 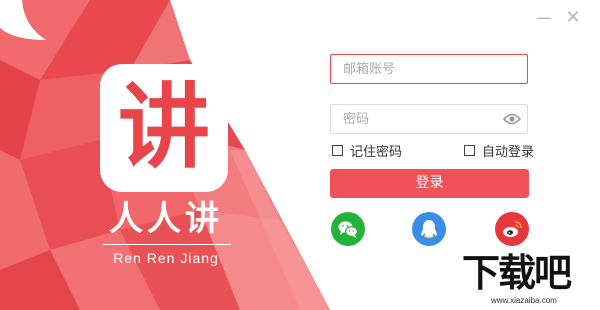 I want to click on password-field-container, so click(x=429, y=119).